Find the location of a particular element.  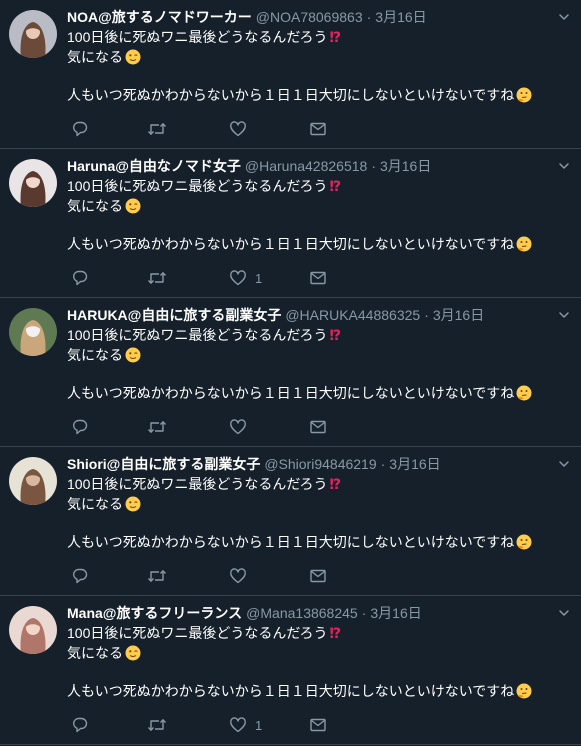

tweet-header: HARUKA@自由に旅する副業女子 @HARUKA44886325 · 3月16日 is located at coordinates (319, 315).